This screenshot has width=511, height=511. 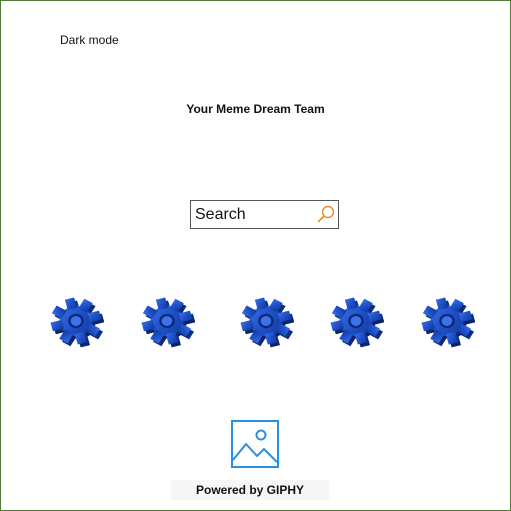 What do you see at coordinates (250, 490) in the screenshot?
I see `powered-by-giphy: Powered by GIPHY` at bounding box center [250, 490].